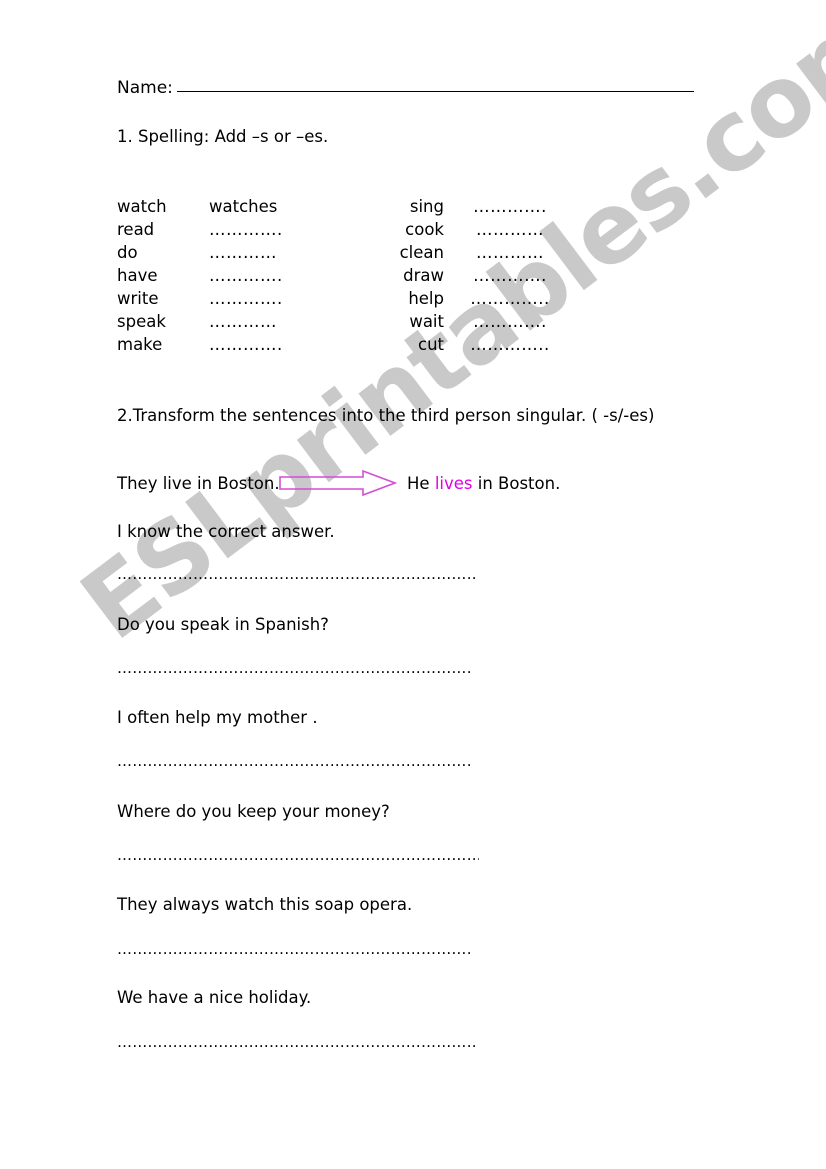  Describe the element at coordinates (426, 206) in the screenshot. I see `verb-right: sing` at that location.